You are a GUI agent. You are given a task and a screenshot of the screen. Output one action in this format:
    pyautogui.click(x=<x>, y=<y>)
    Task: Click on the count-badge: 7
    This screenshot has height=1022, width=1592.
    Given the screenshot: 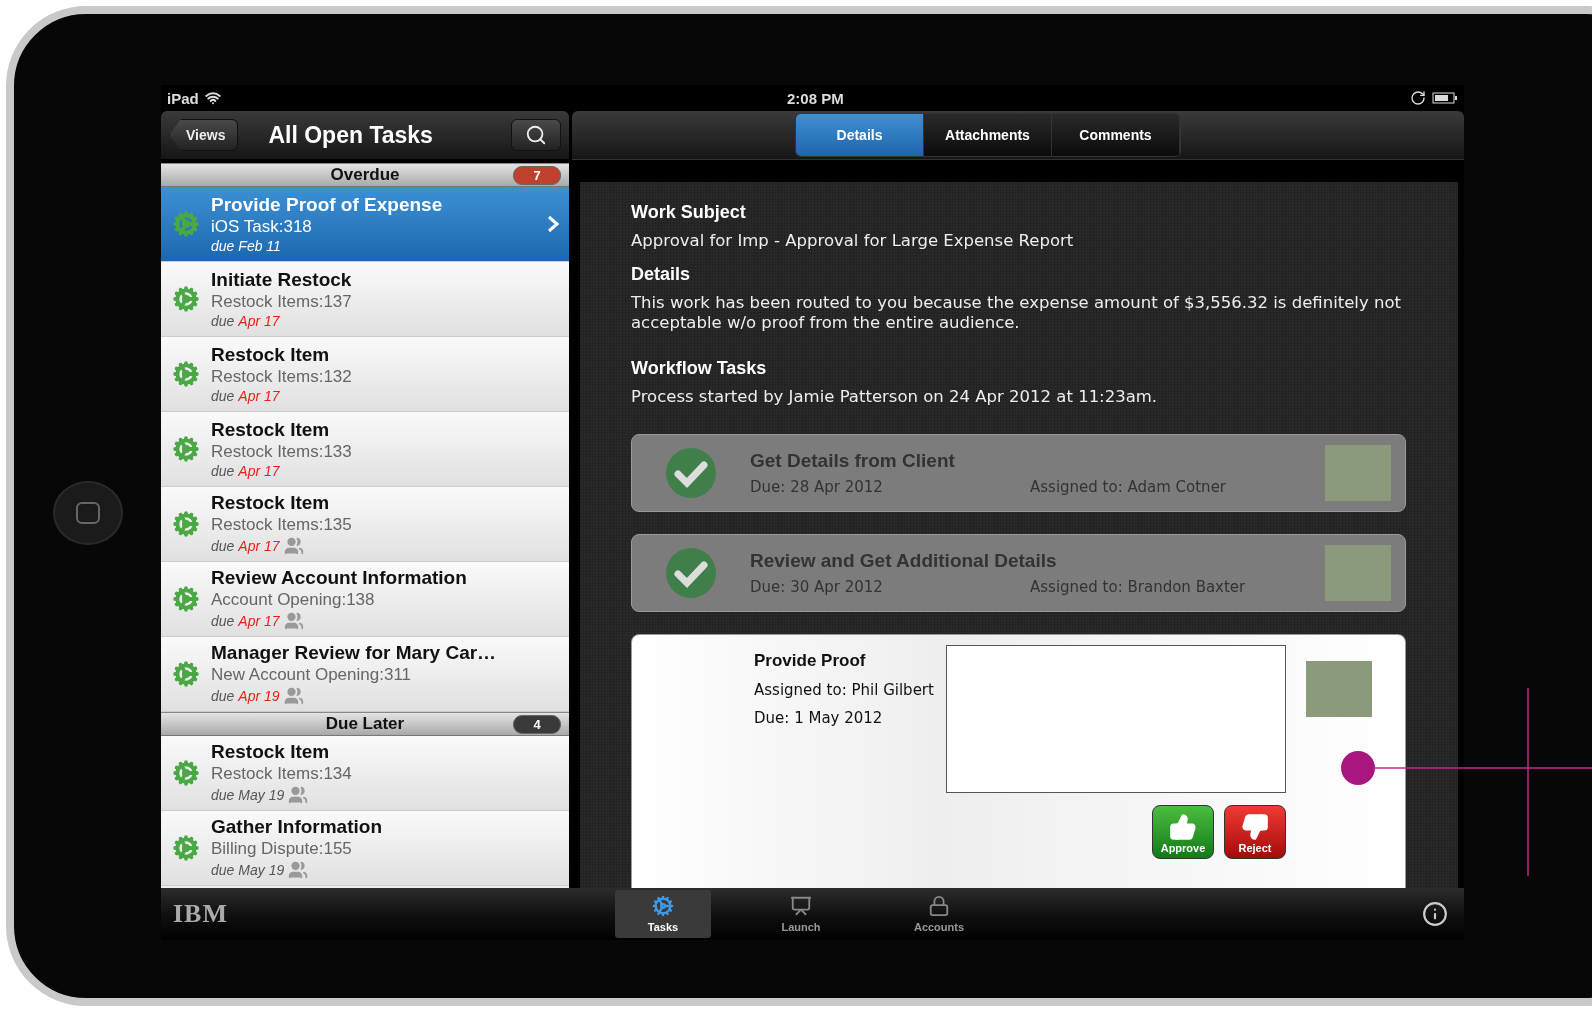 What is the action you would take?
    pyautogui.click(x=537, y=175)
    